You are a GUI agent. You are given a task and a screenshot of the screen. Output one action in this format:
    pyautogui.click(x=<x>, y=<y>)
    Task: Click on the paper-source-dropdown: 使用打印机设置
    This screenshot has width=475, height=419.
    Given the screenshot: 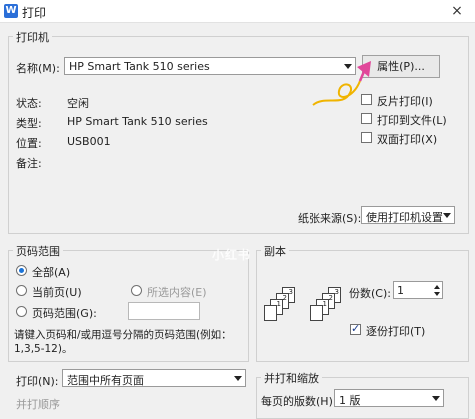 What is the action you would take?
    pyautogui.click(x=408, y=215)
    